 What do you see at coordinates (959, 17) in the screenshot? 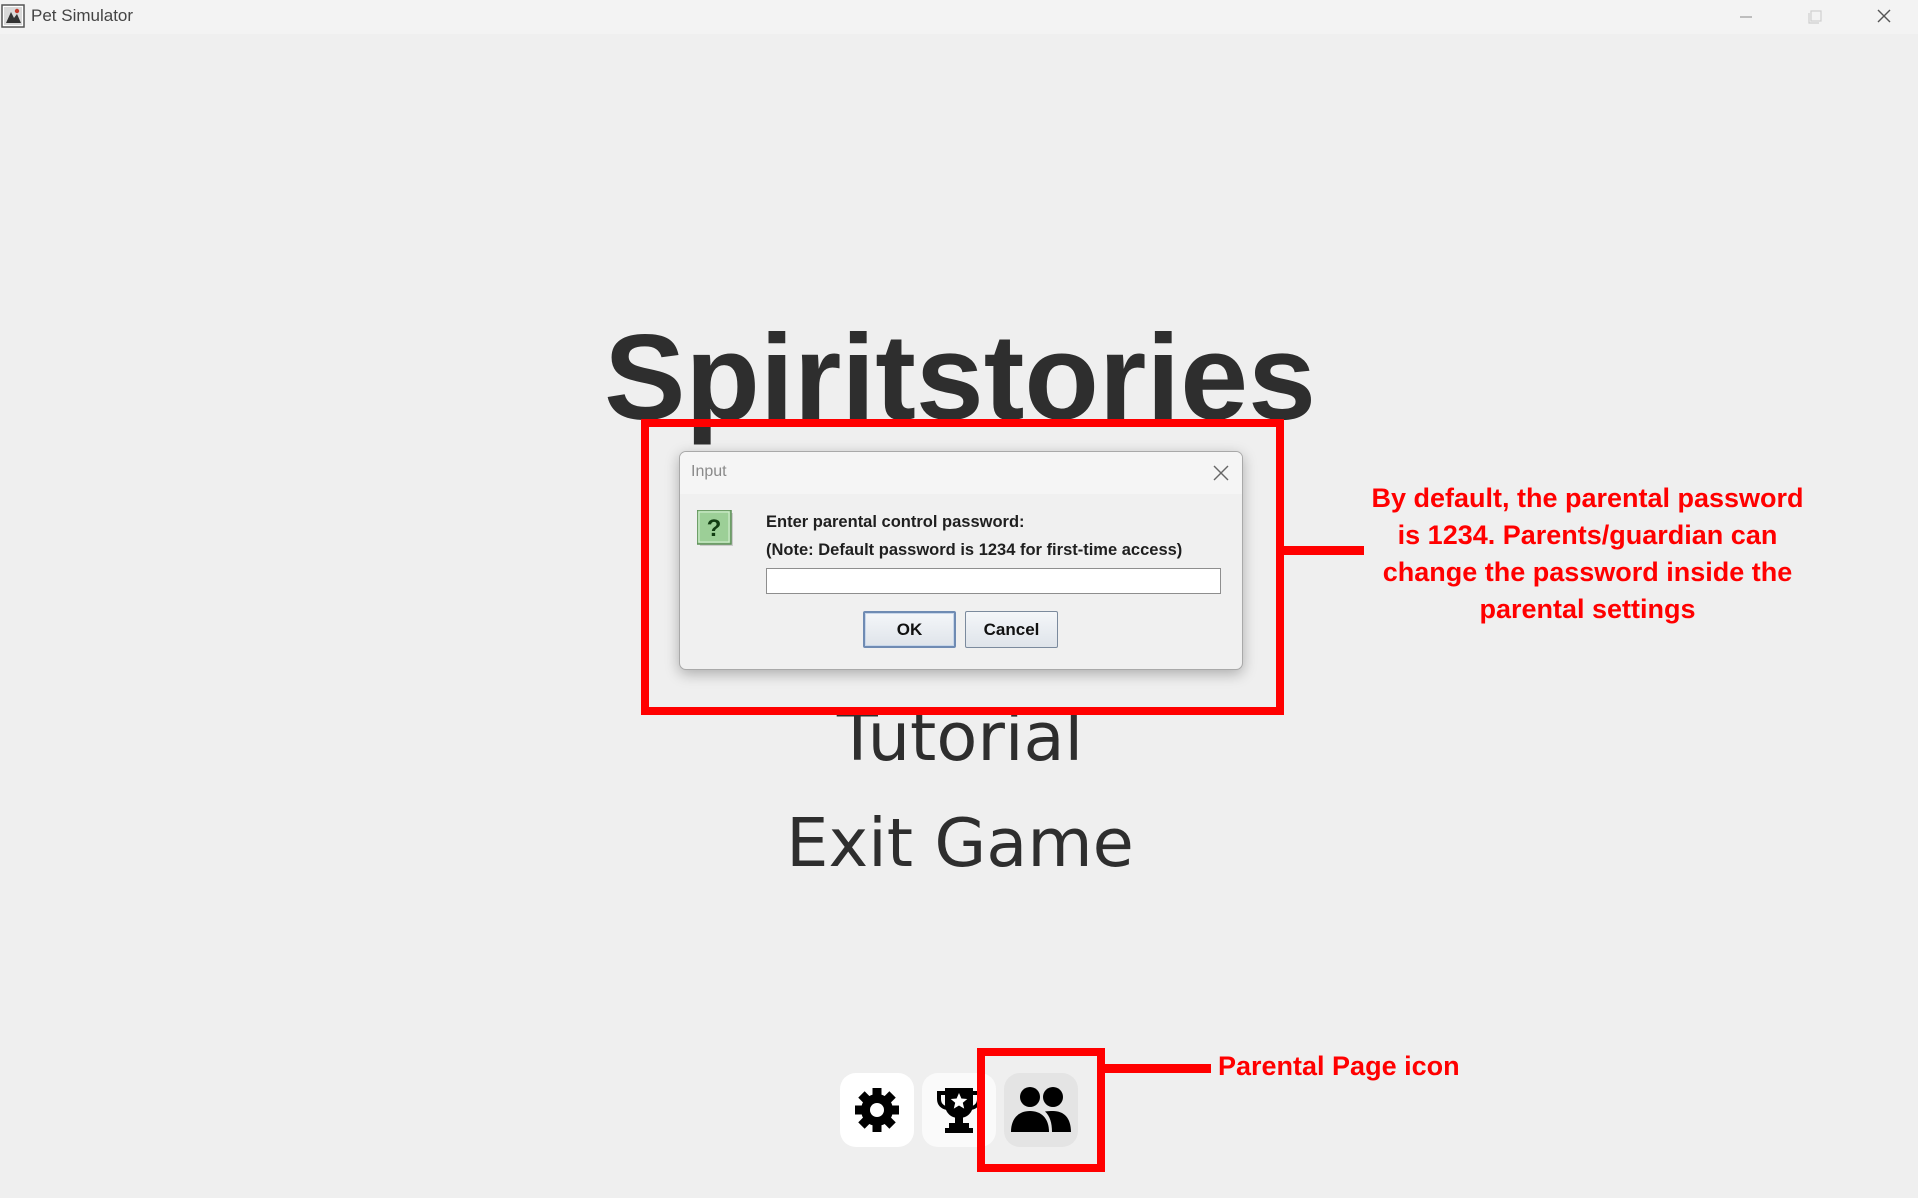
I see `window-titlebar: Pet Simulator` at bounding box center [959, 17].